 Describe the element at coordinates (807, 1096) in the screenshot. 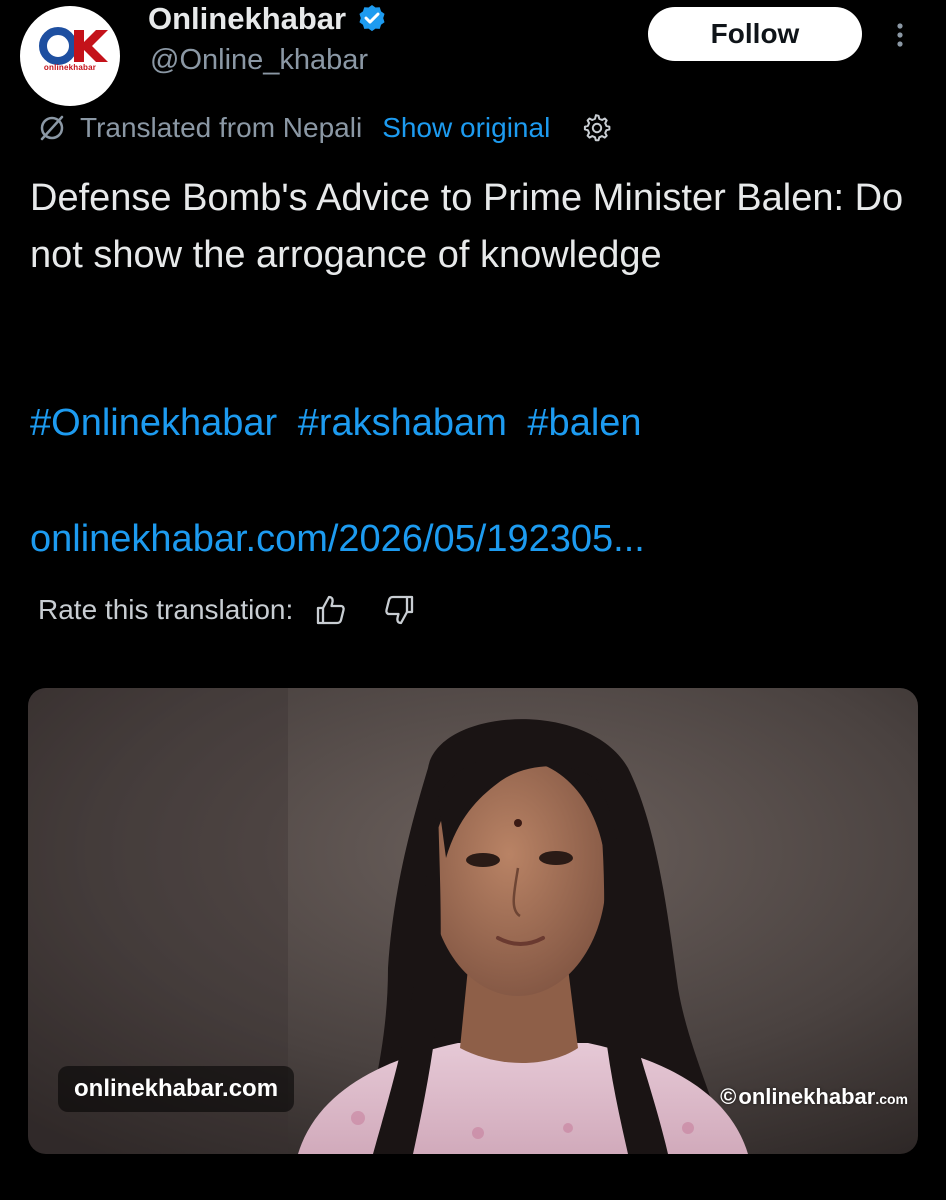

I see `watermark-name: onlinekhabar` at that location.